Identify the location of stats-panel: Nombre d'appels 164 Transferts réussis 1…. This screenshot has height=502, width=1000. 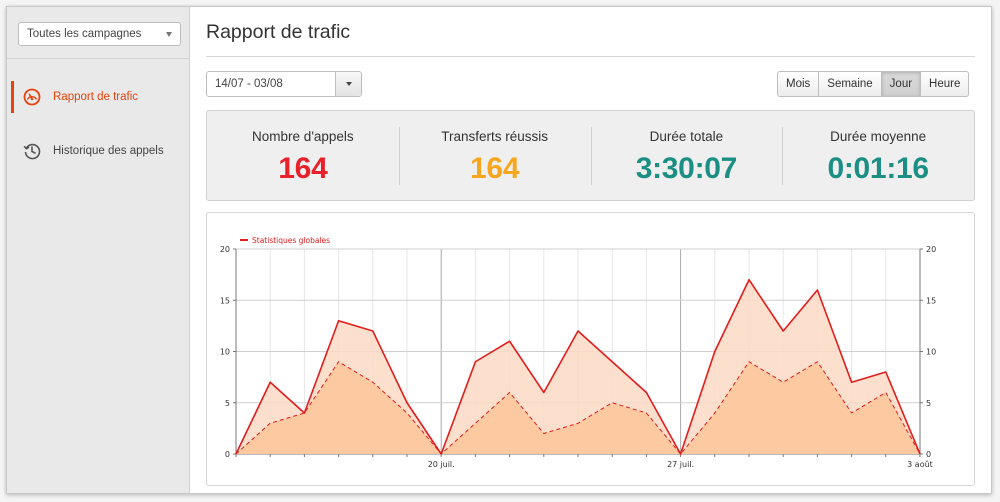
(590, 155).